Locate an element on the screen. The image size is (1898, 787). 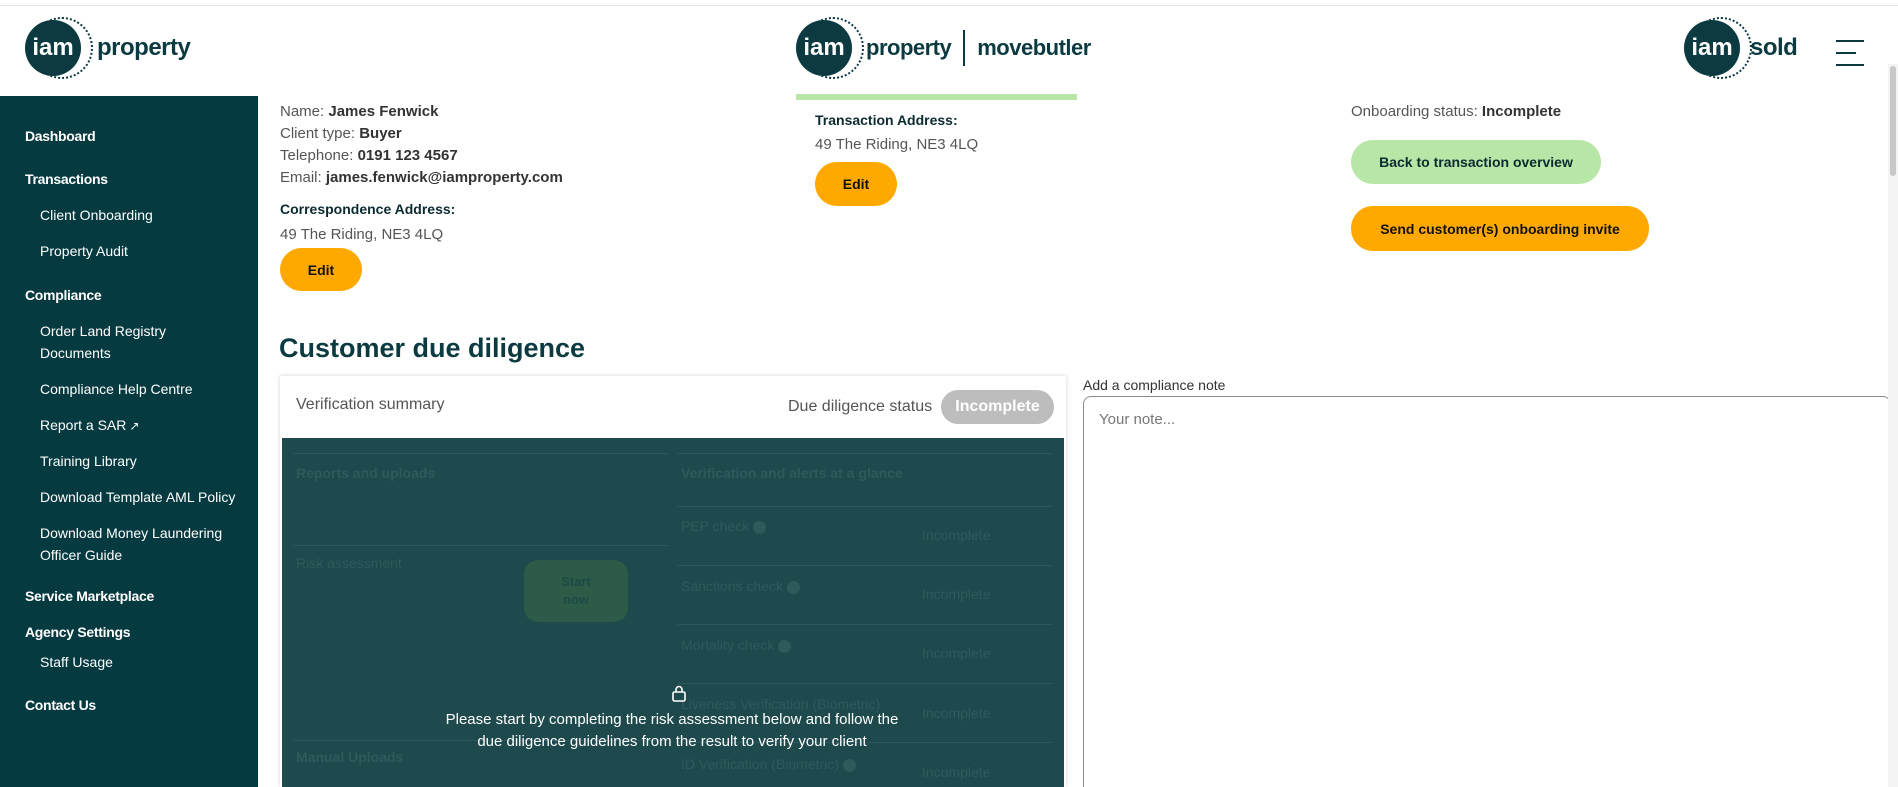
sidebar-item-property-audit: Property Audit is located at coordinates (142, 251).